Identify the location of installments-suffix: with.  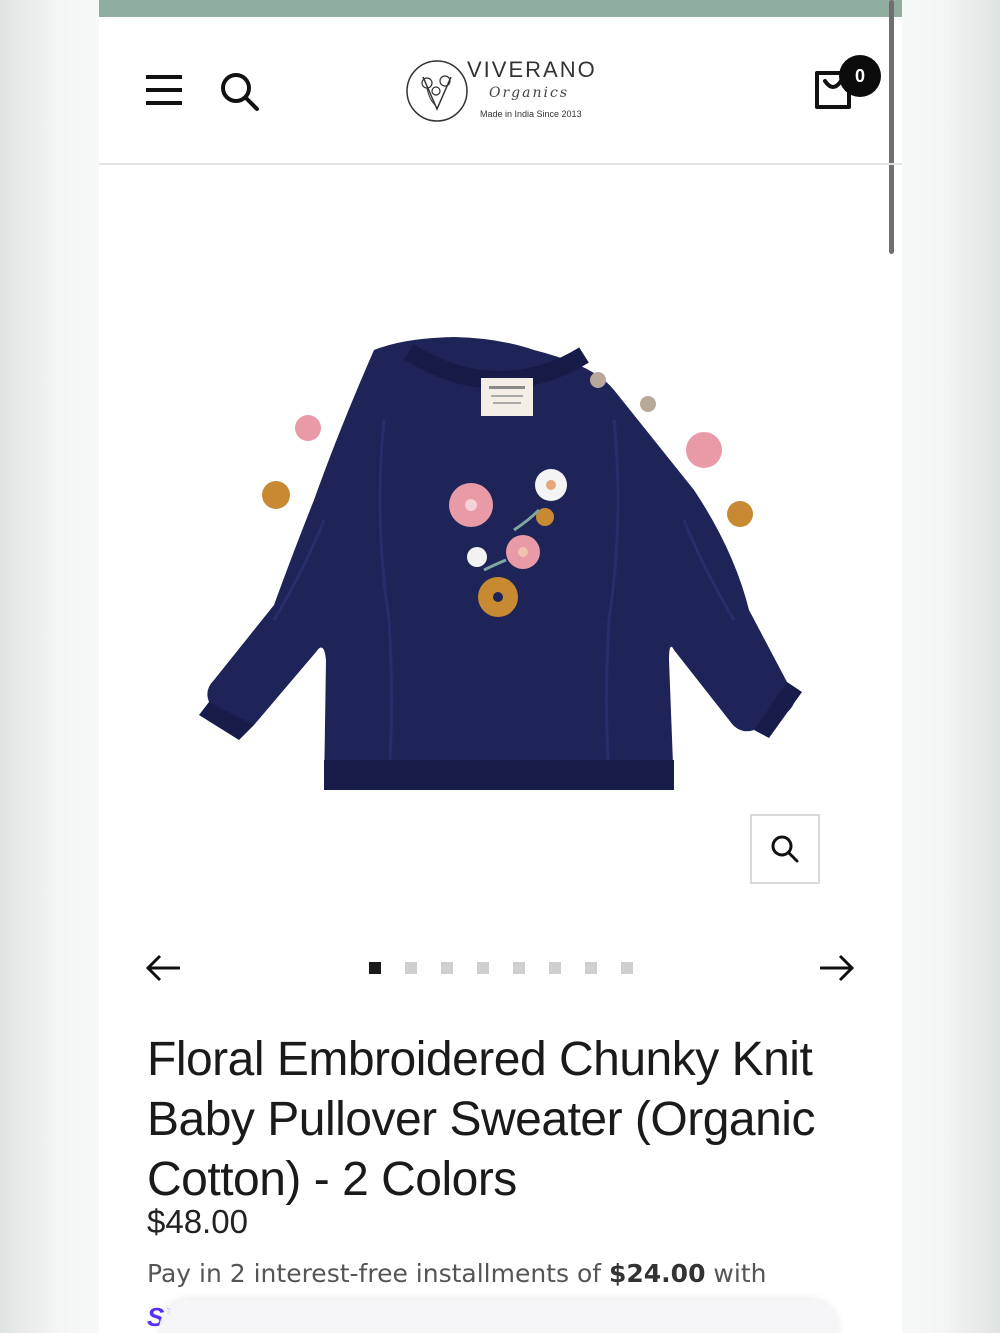
(736, 1273).